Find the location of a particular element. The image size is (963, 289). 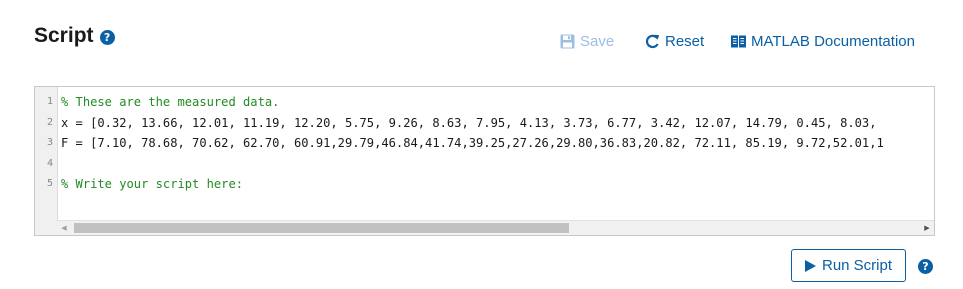

reset-button: Reset is located at coordinates (674, 41).